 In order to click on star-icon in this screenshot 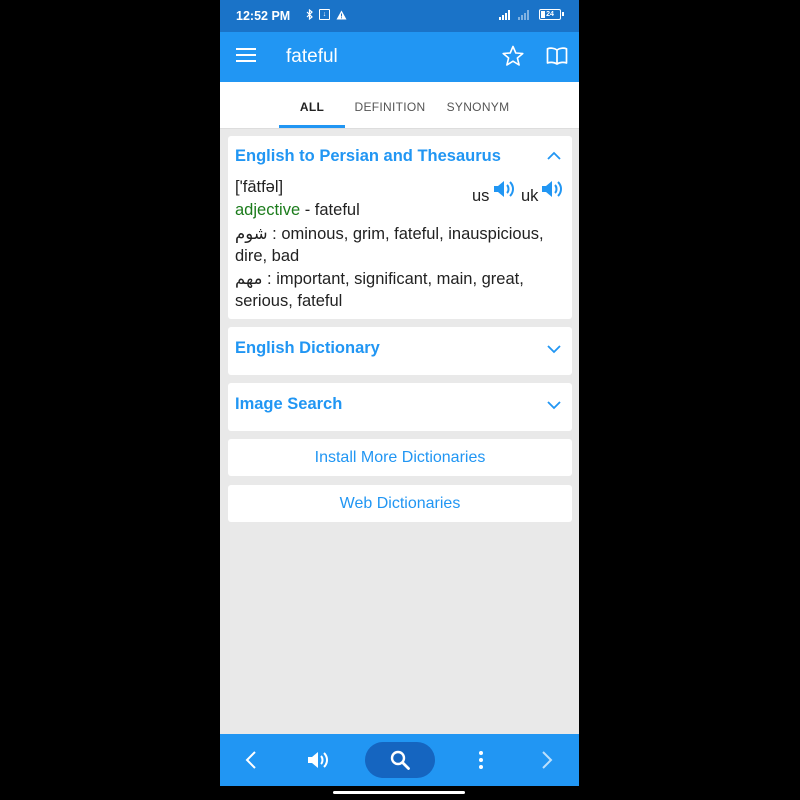, I will do `click(513, 58)`.